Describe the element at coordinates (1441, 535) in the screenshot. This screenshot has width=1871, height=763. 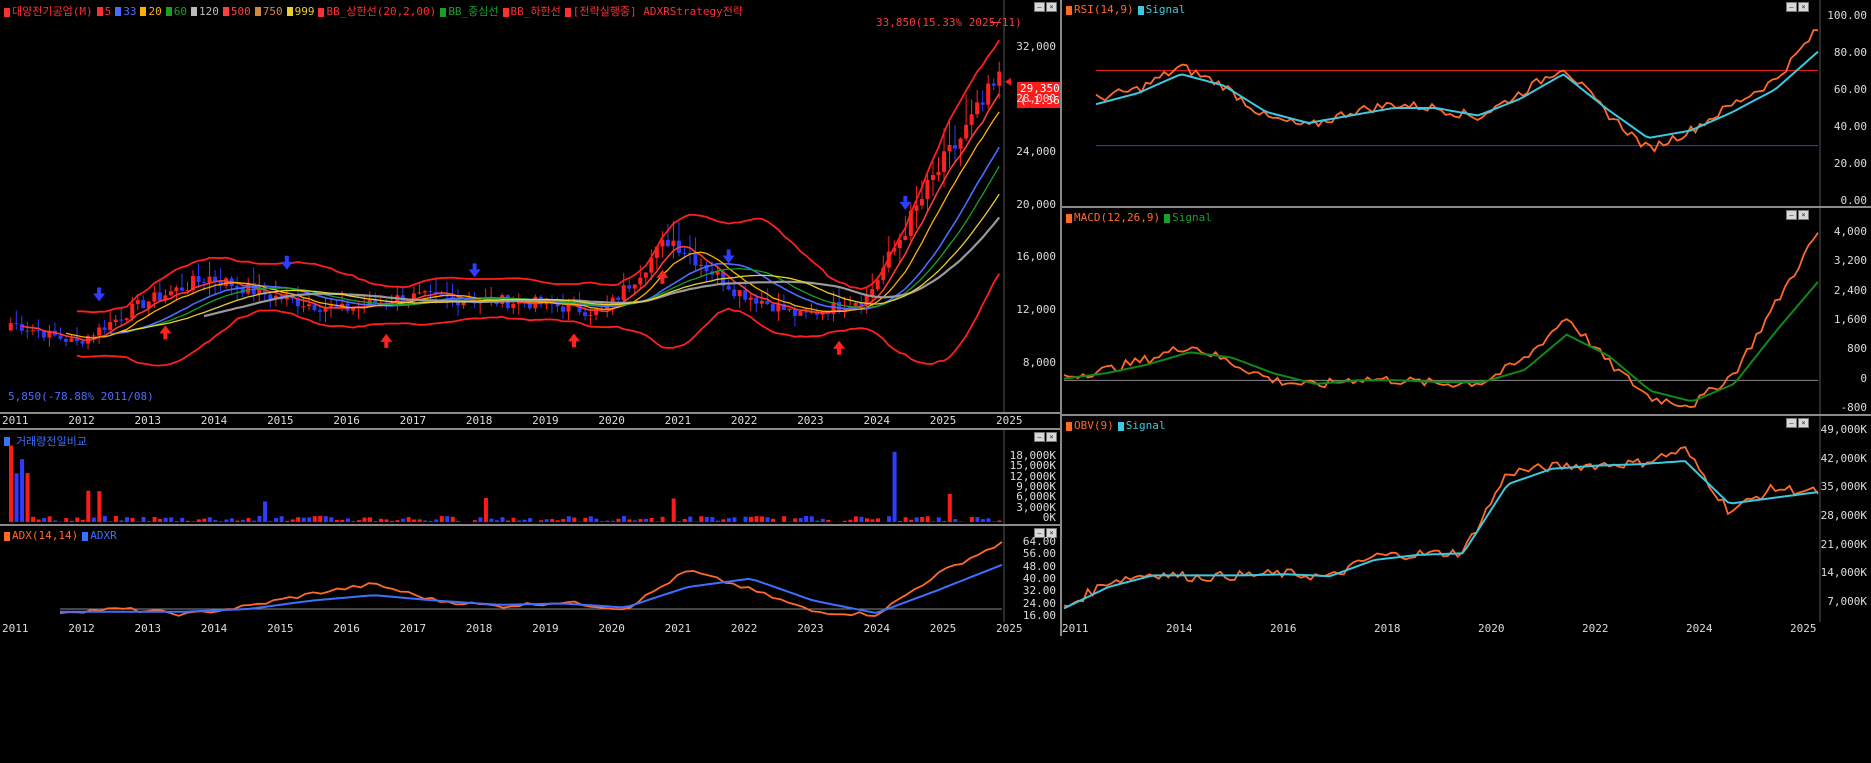
I see `obv-signal-line` at that location.